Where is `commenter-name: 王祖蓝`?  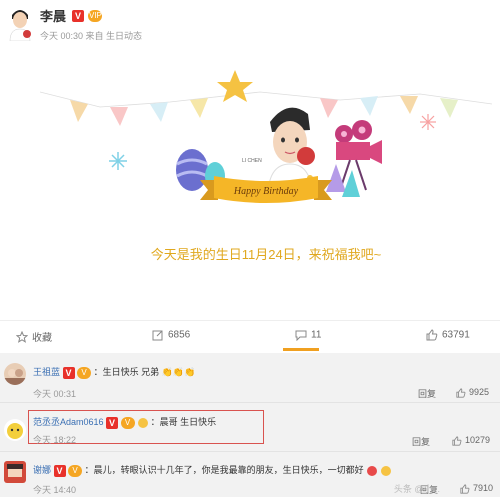 commenter-name: 王祖蓝 is located at coordinates (46, 372).